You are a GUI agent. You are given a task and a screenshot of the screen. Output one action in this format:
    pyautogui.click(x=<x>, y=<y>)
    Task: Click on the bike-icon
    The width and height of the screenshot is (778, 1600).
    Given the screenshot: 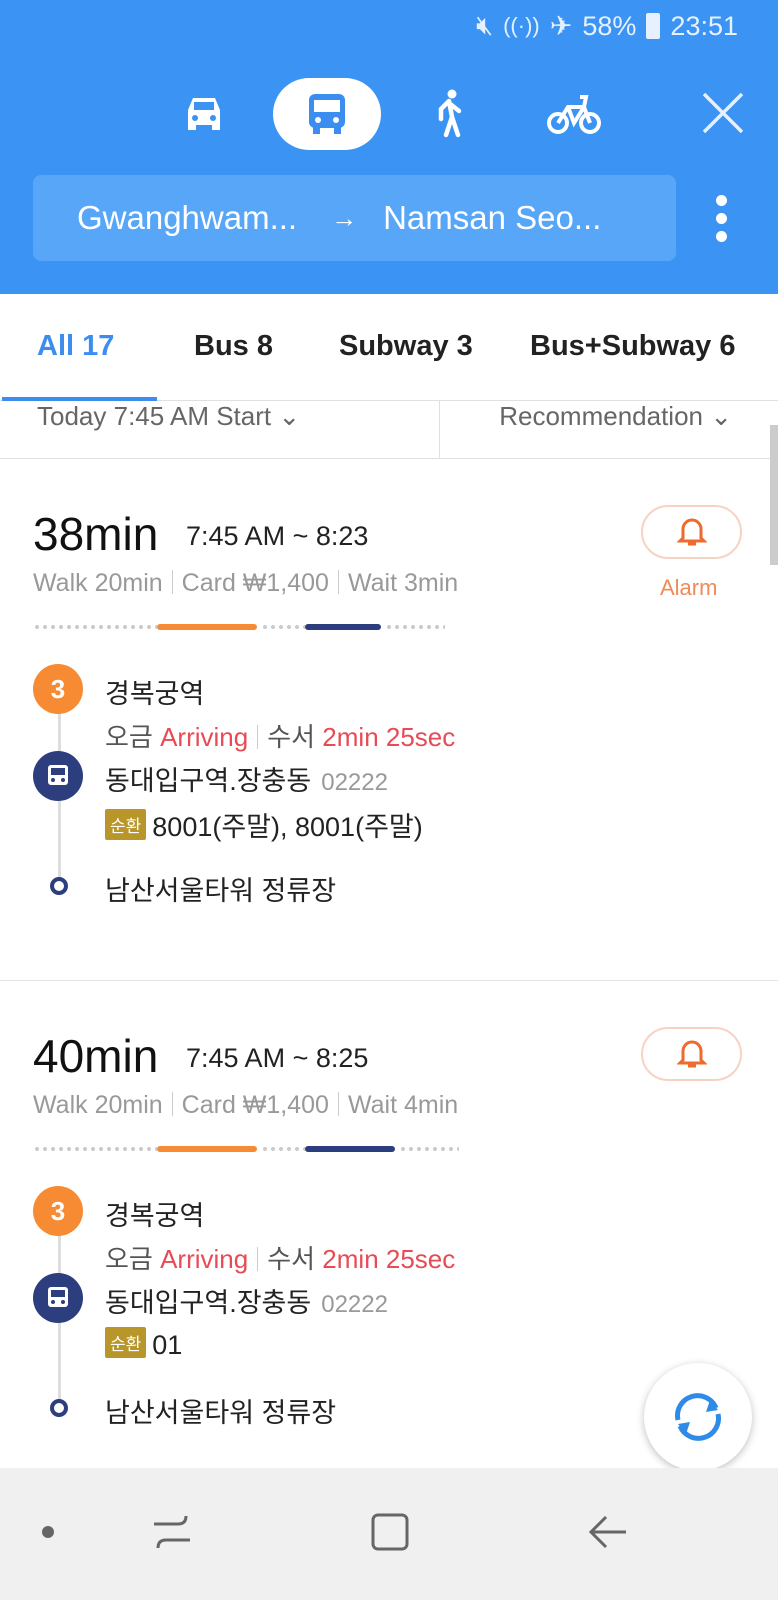 What is the action you would take?
    pyautogui.click(x=574, y=114)
    